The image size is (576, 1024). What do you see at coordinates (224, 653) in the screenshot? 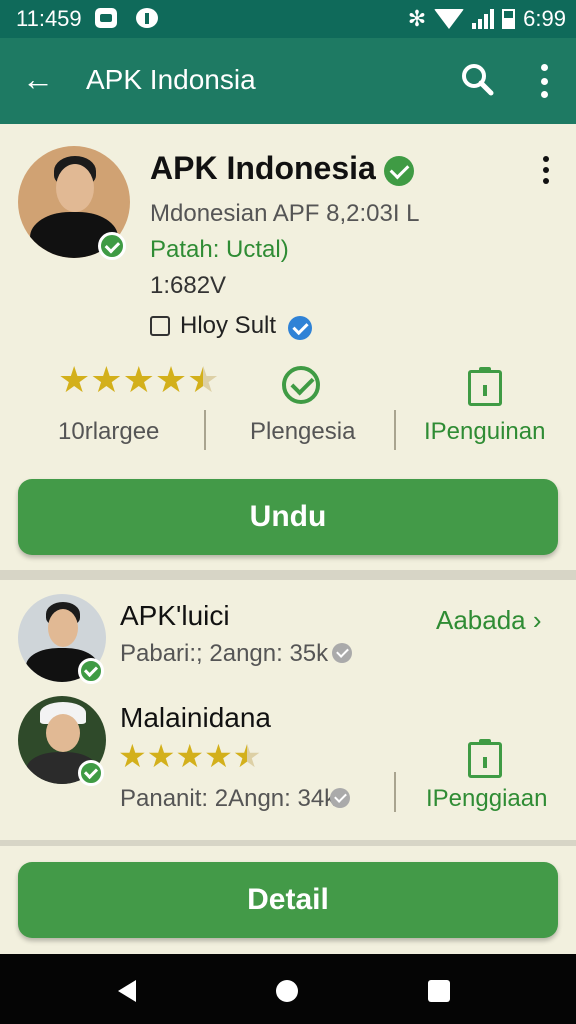
I see `list-item-subtitle: Pabari:; 2angn: 35k` at bounding box center [224, 653].